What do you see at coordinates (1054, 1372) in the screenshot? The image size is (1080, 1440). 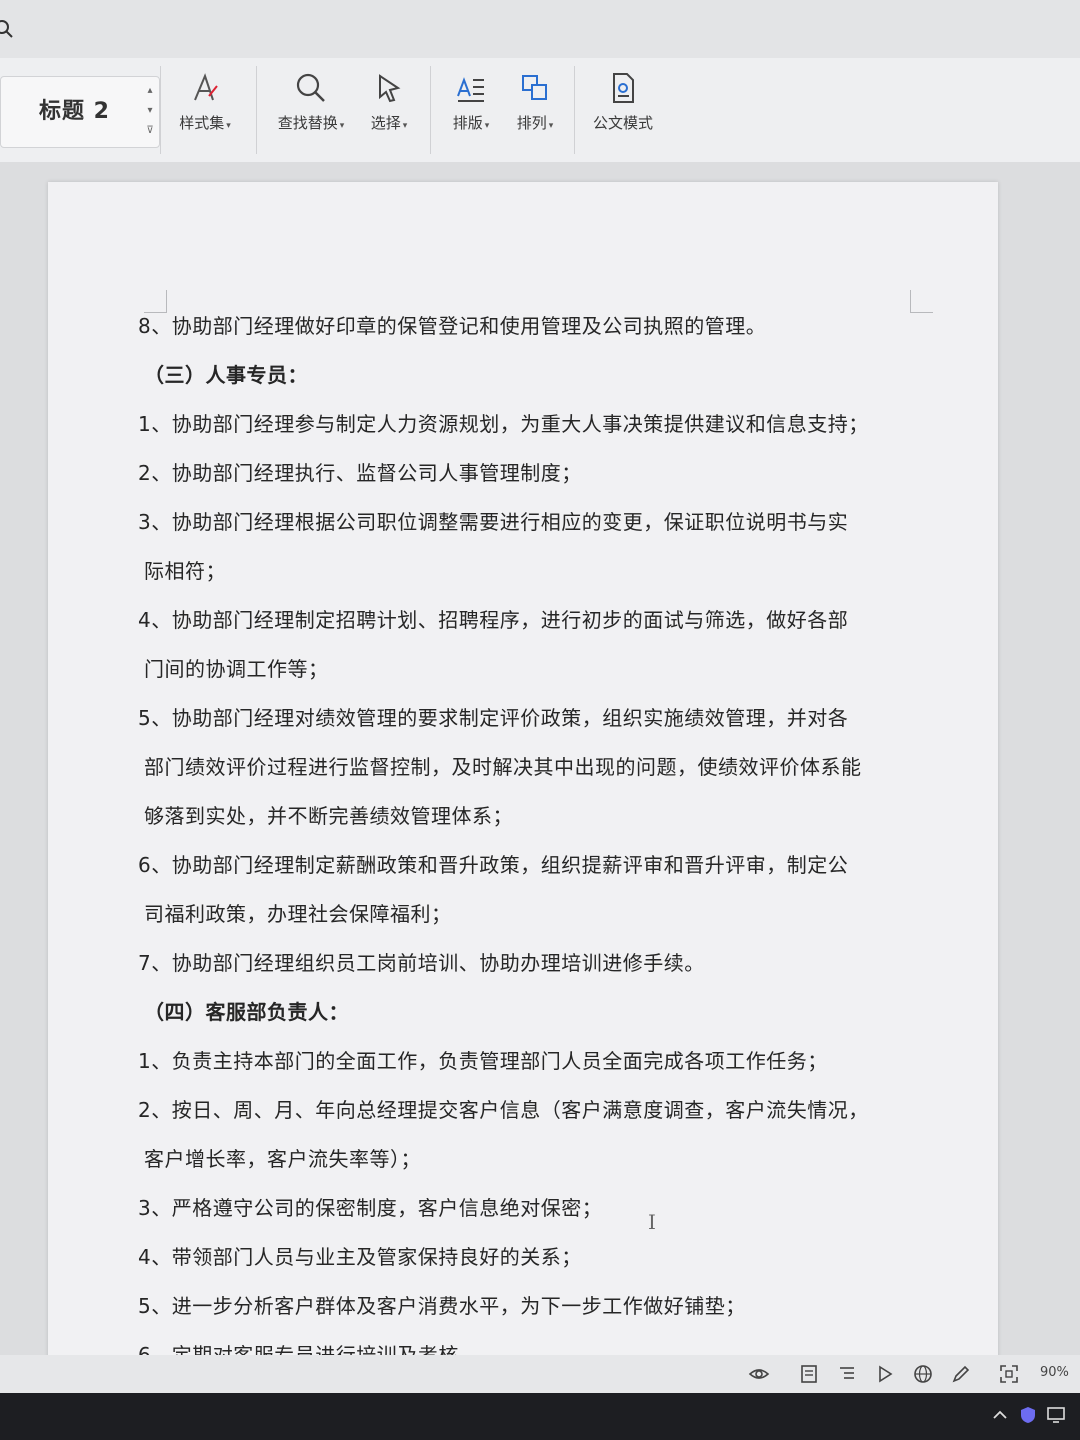 I see `zoom-level: 90%` at bounding box center [1054, 1372].